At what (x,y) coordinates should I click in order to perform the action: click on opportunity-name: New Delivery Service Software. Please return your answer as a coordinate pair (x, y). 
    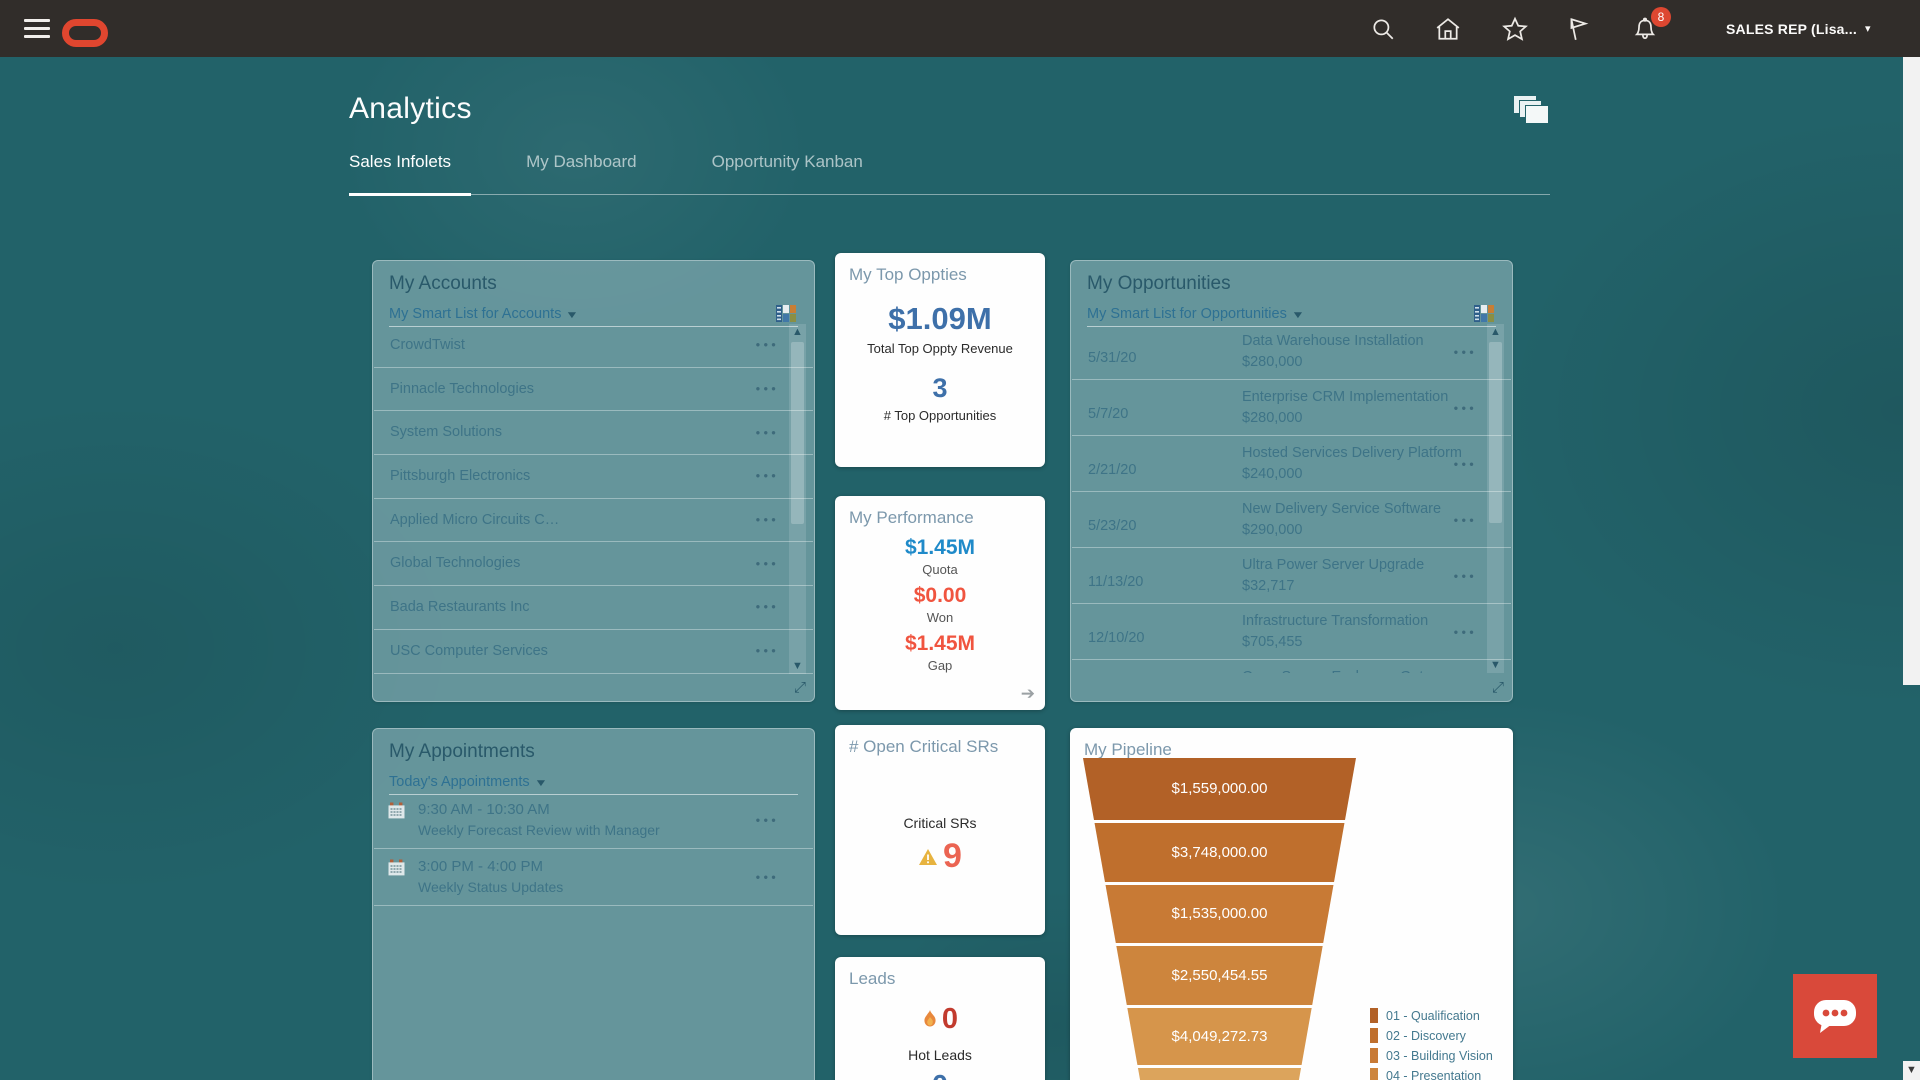
    Looking at the image, I should click on (1342, 509).